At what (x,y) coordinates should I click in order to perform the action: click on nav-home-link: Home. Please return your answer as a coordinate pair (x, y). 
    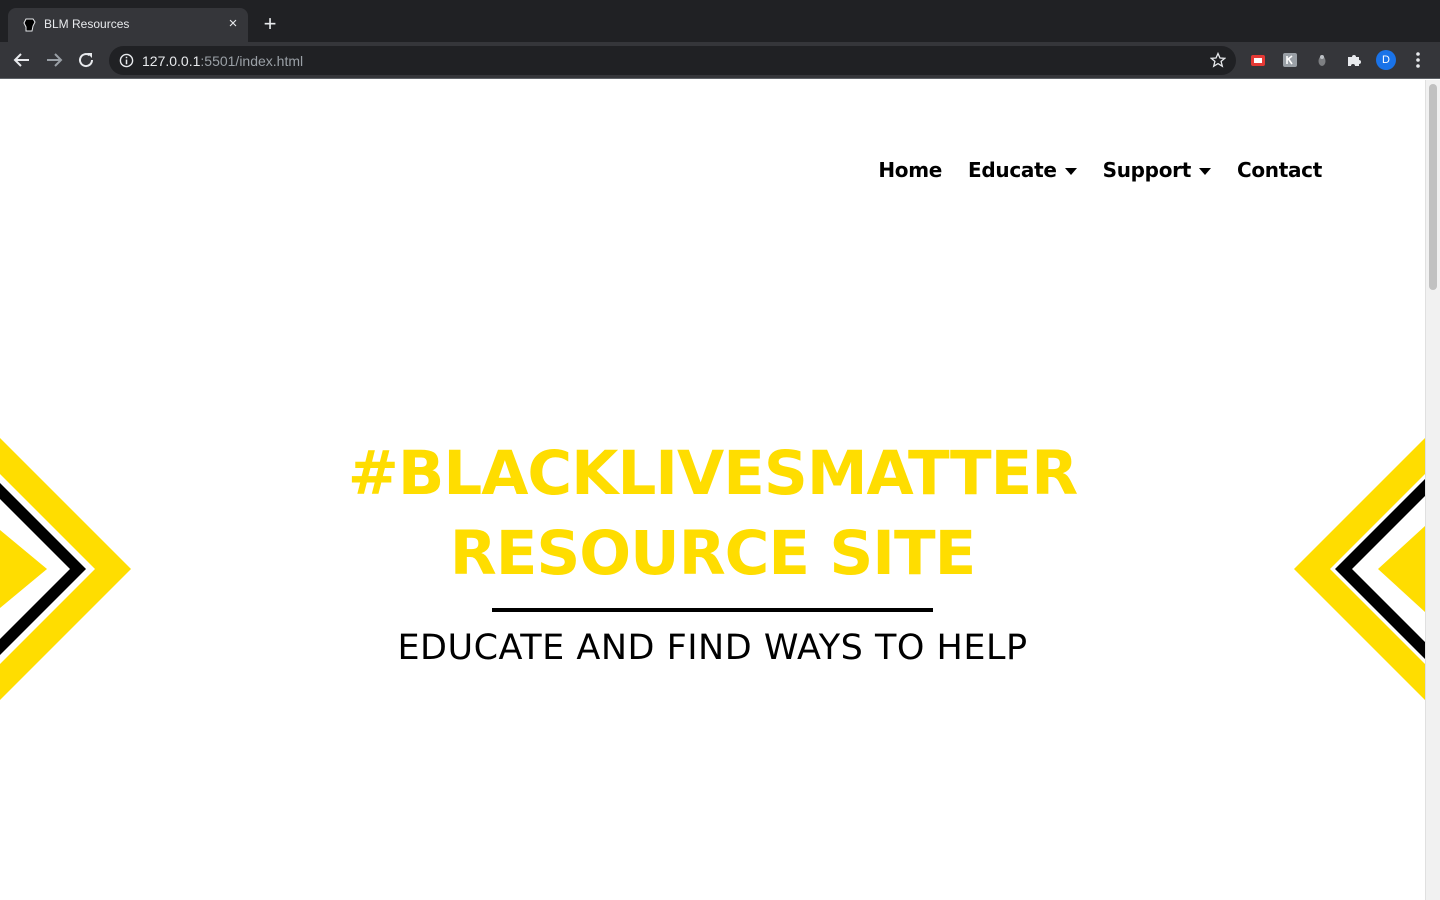
    Looking at the image, I should click on (910, 170).